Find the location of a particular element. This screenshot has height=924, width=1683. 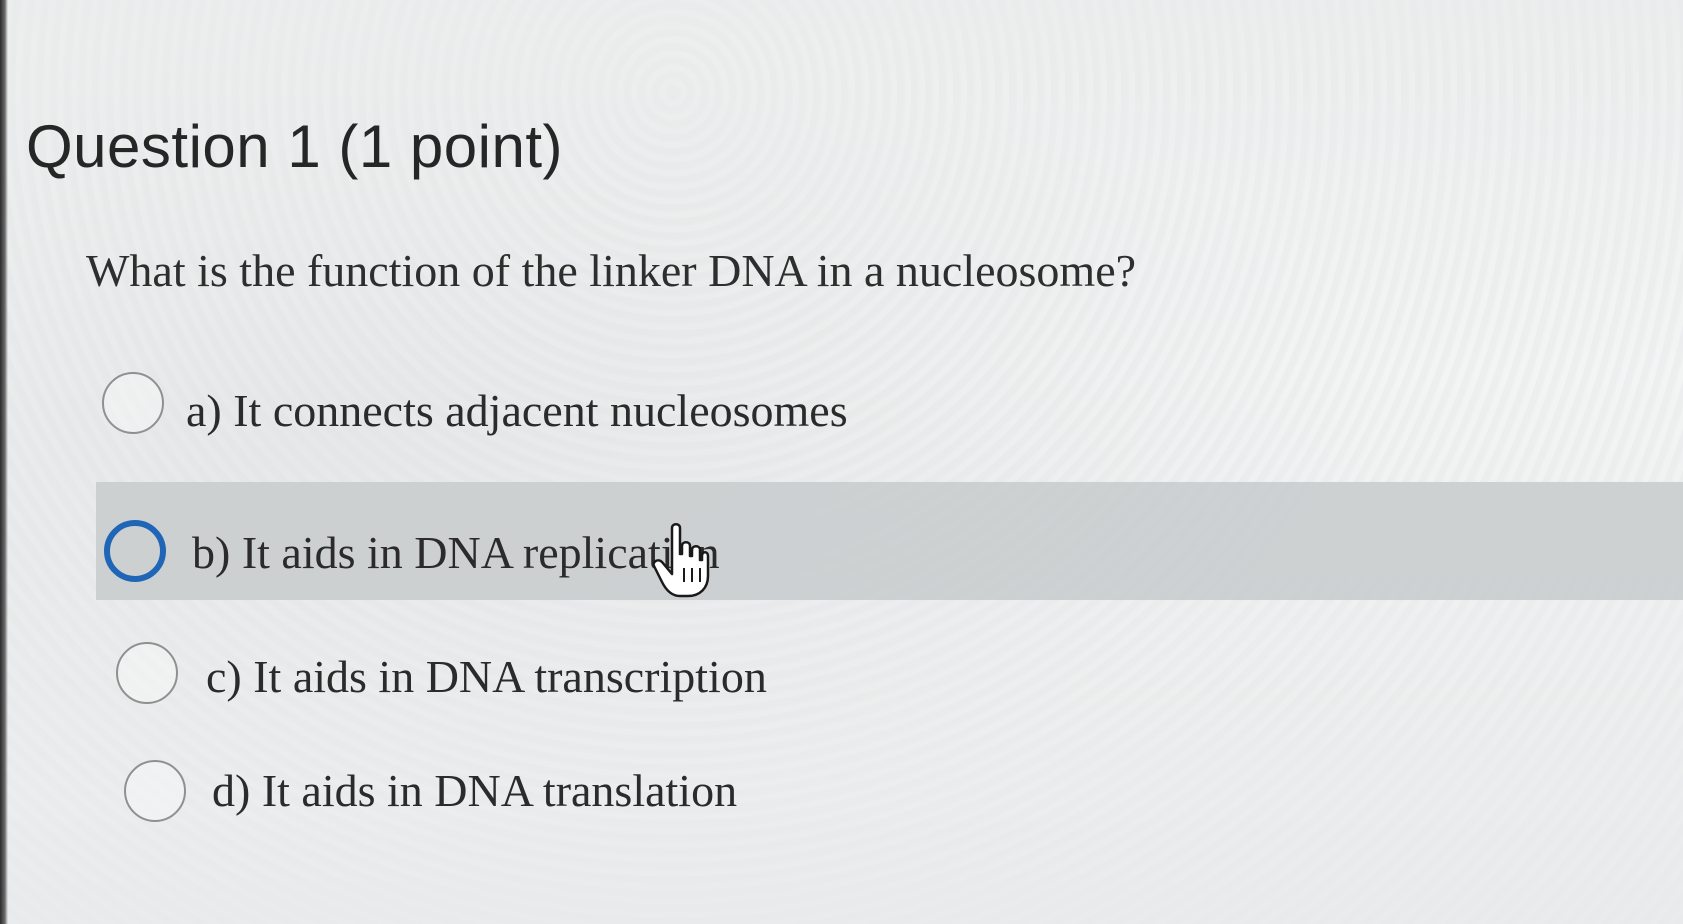

radio-button-c is located at coordinates (147, 673).